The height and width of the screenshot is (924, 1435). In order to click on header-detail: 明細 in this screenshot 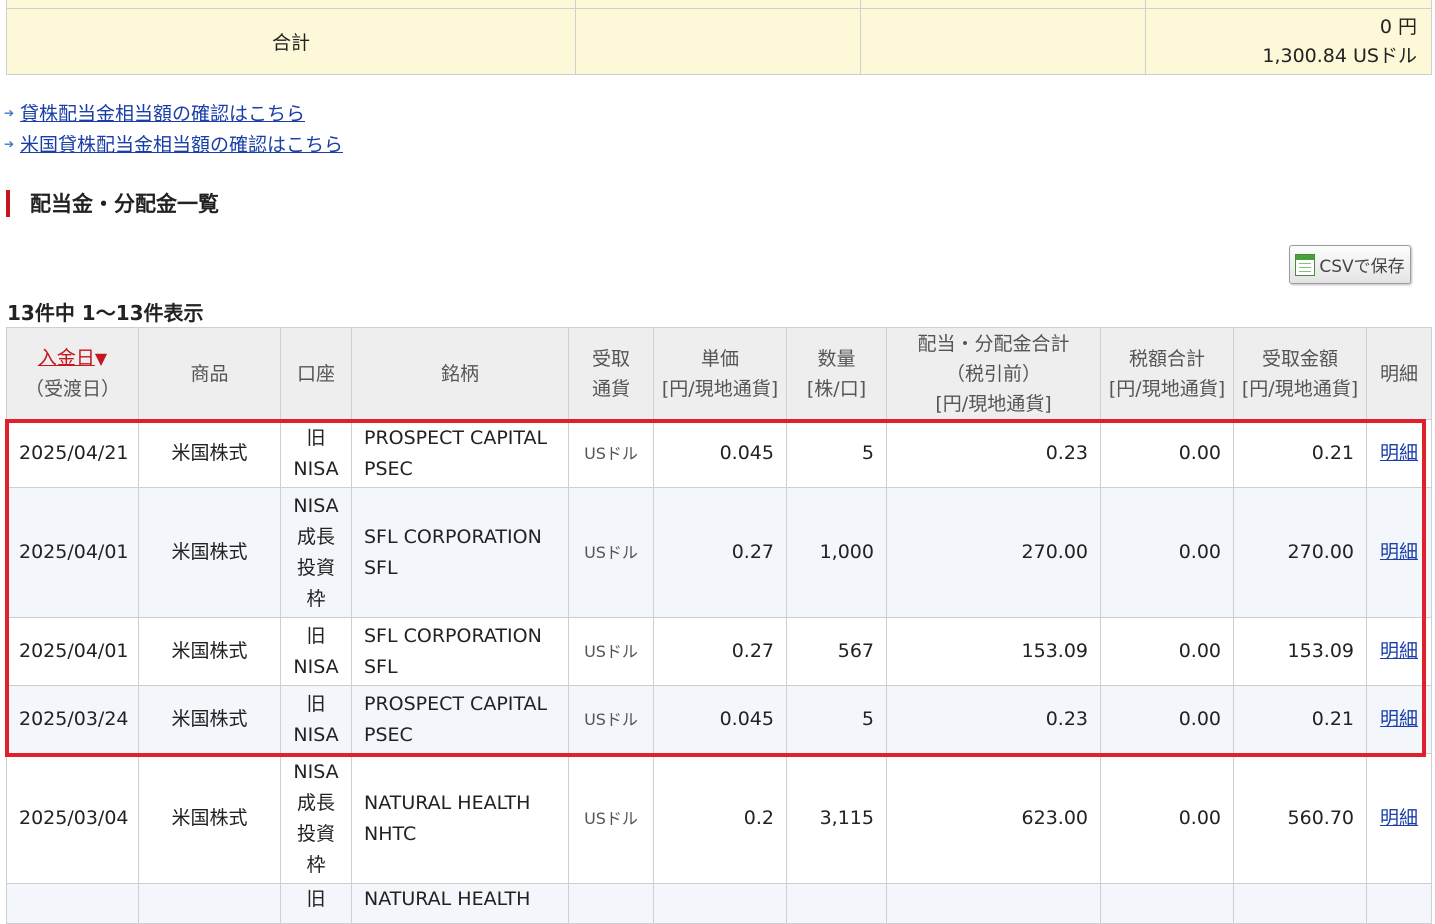, I will do `click(1399, 373)`.